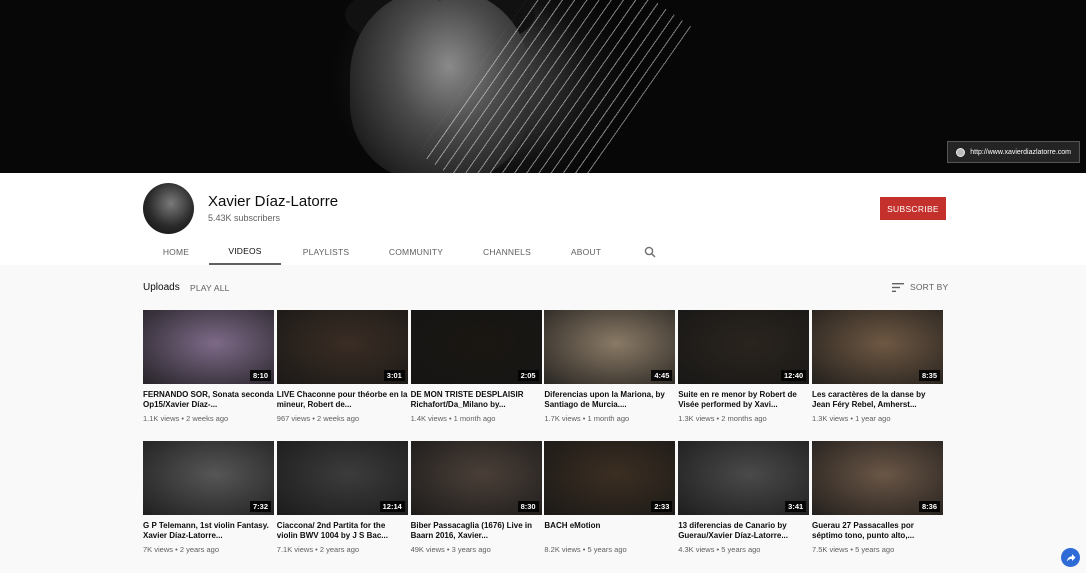 The width and height of the screenshot is (1086, 573). Describe the element at coordinates (609, 531) in the screenshot. I see `video-title: BACH eMotion` at that location.